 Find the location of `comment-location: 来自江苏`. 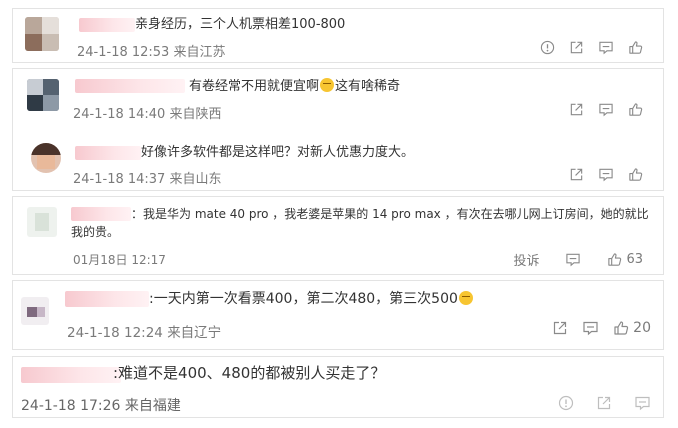

comment-location: 来自江苏 is located at coordinates (199, 52).